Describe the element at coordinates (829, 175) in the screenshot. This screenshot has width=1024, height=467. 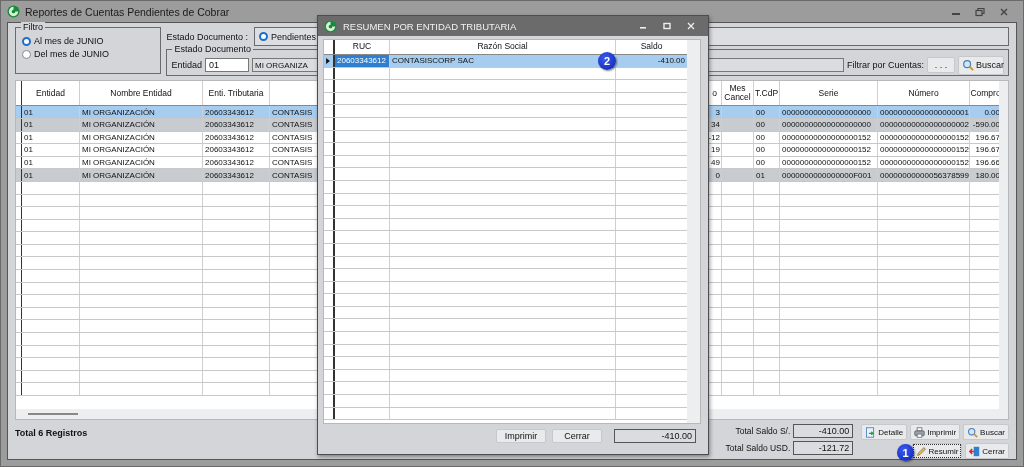
I see `table-cell: 0000000000000000F001` at that location.